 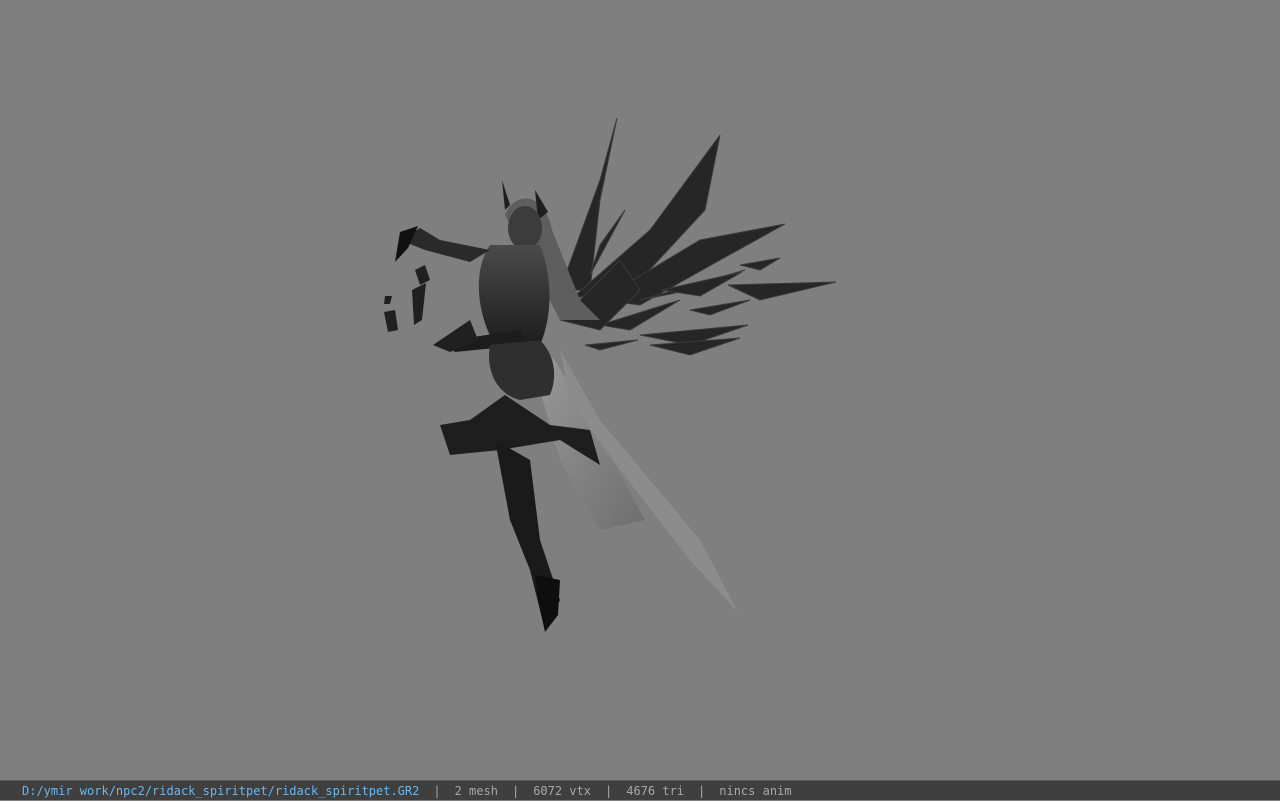 I want to click on mesh-count-label: 2 mesh, so click(x=476, y=790).